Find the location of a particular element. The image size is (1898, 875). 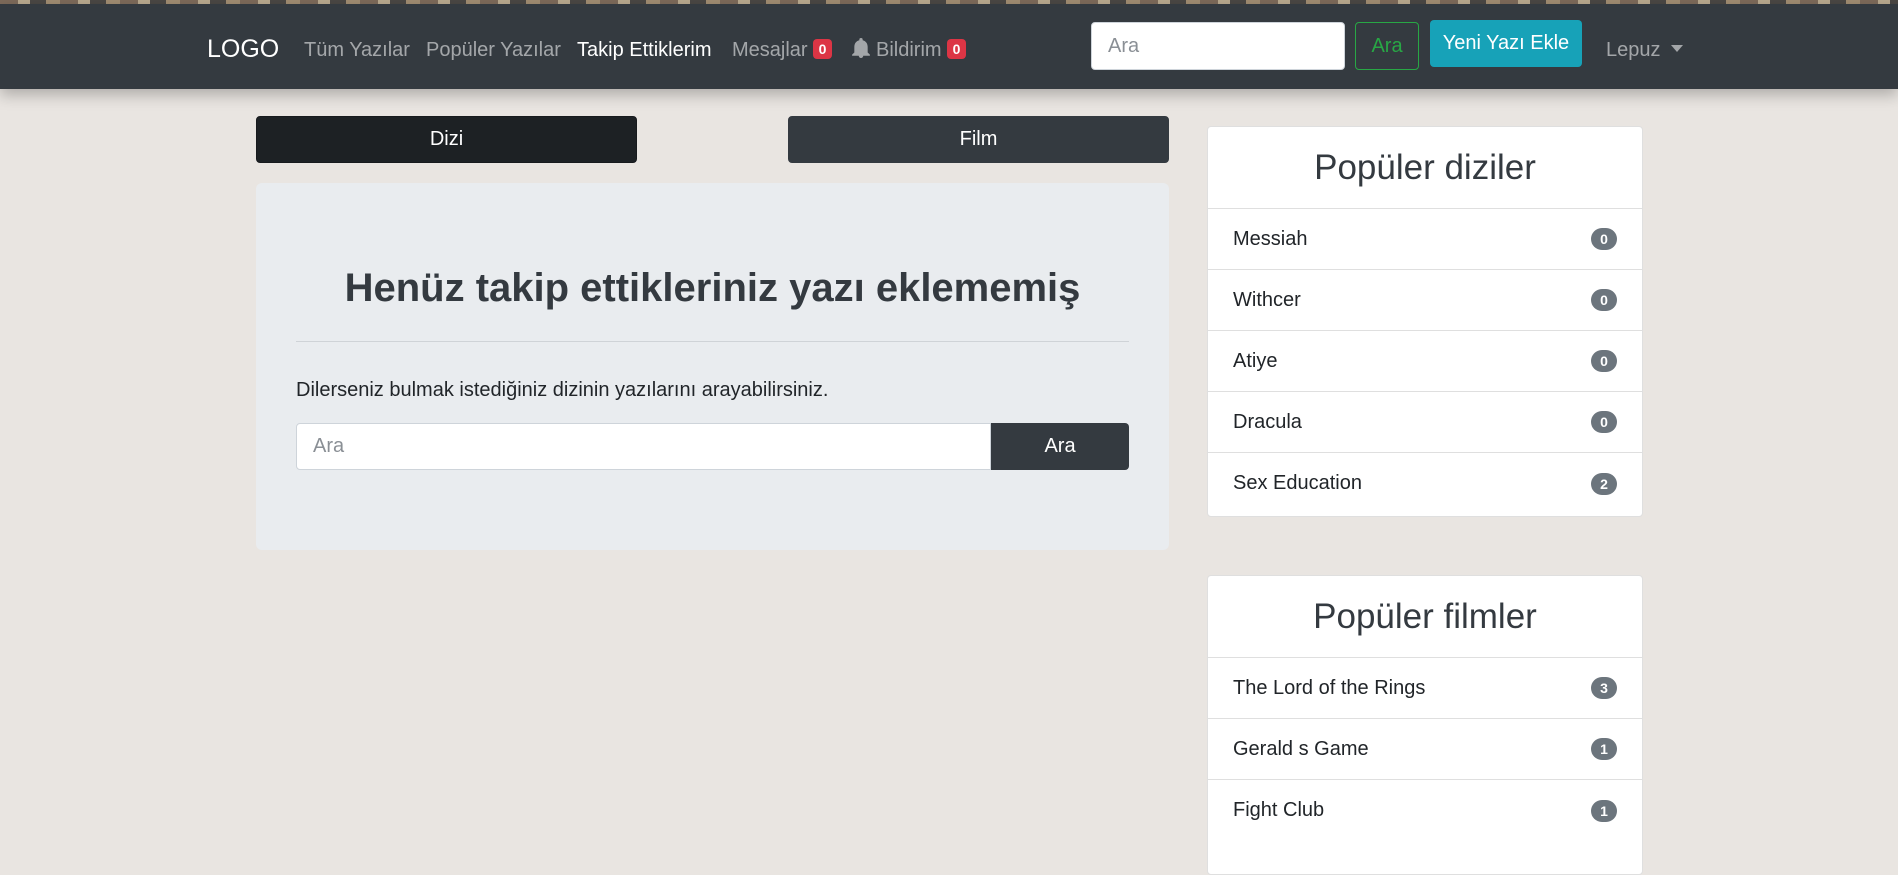

nav-link-following: Takip Ettiklerim is located at coordinates (644, 50).